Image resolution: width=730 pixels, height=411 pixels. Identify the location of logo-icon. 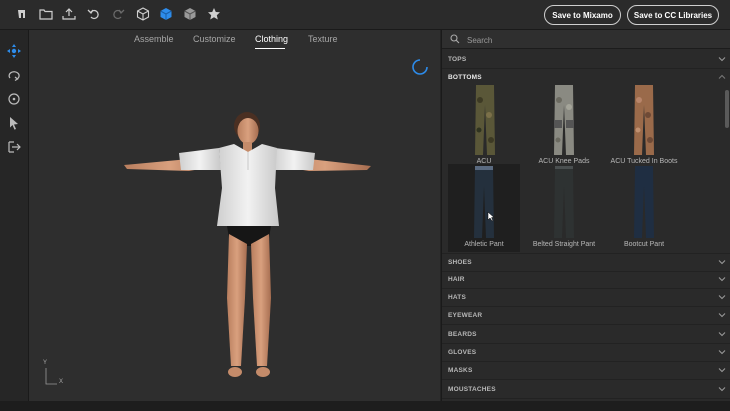
(23, 14).